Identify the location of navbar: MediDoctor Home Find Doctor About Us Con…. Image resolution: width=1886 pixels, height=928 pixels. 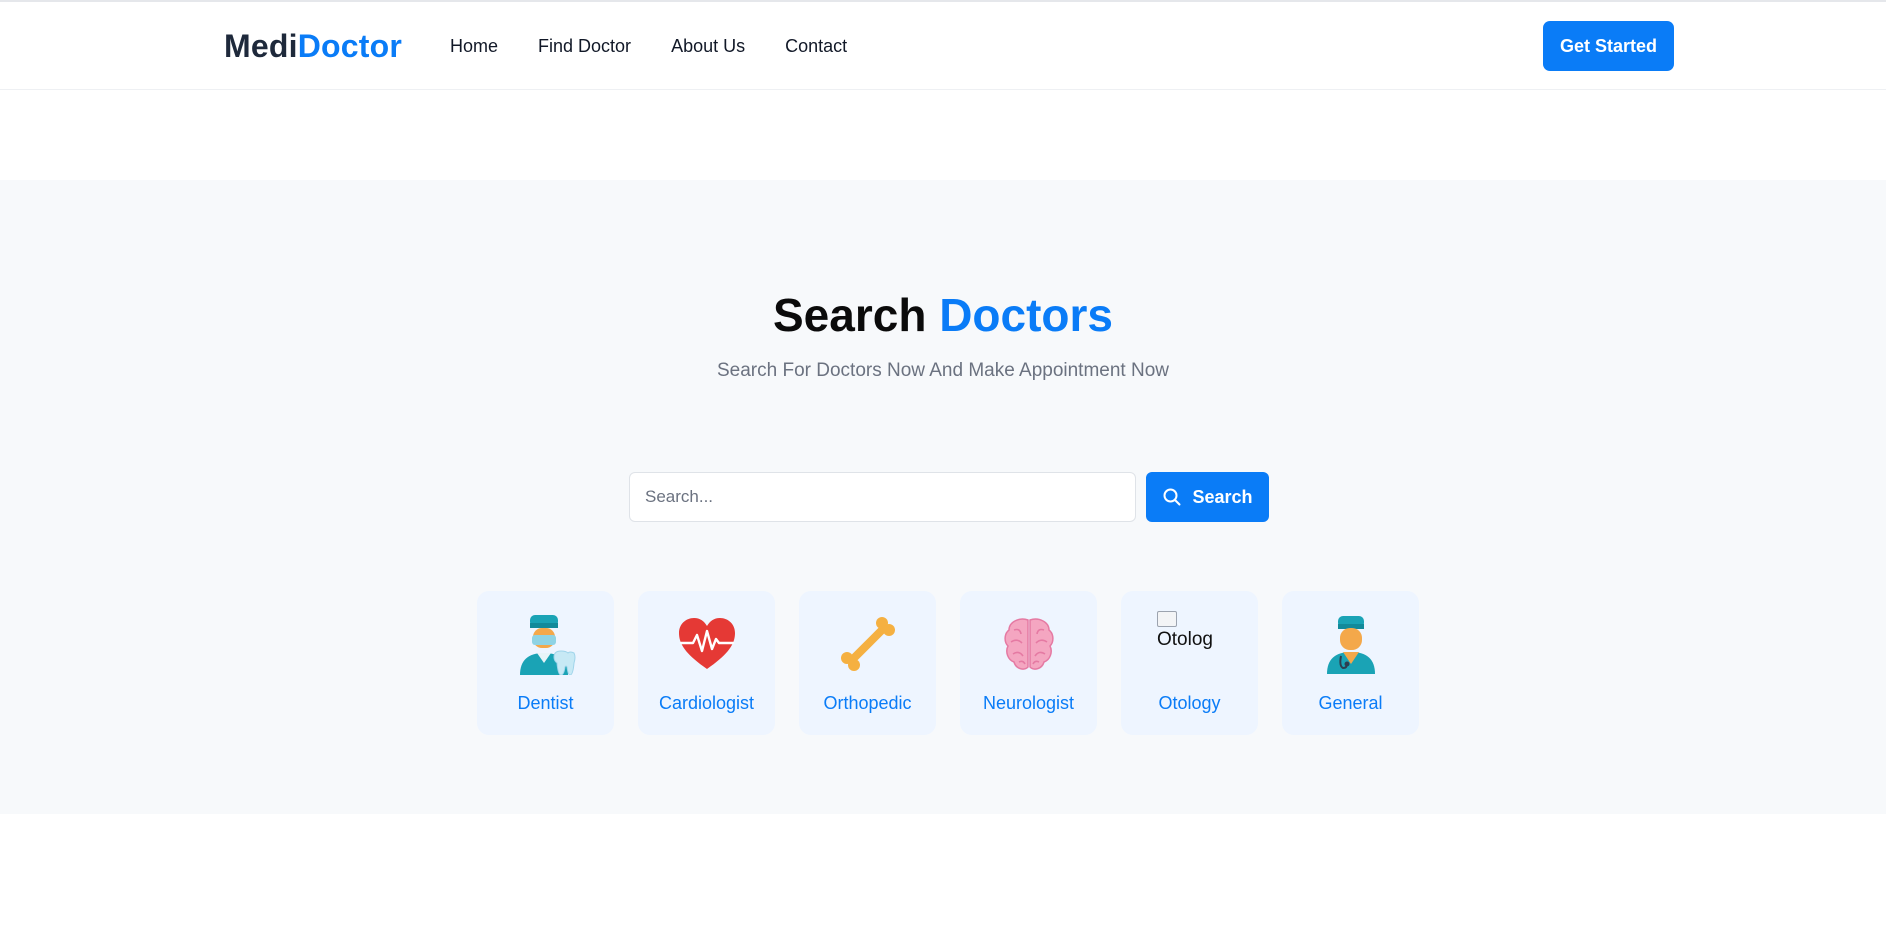
(943, 46).